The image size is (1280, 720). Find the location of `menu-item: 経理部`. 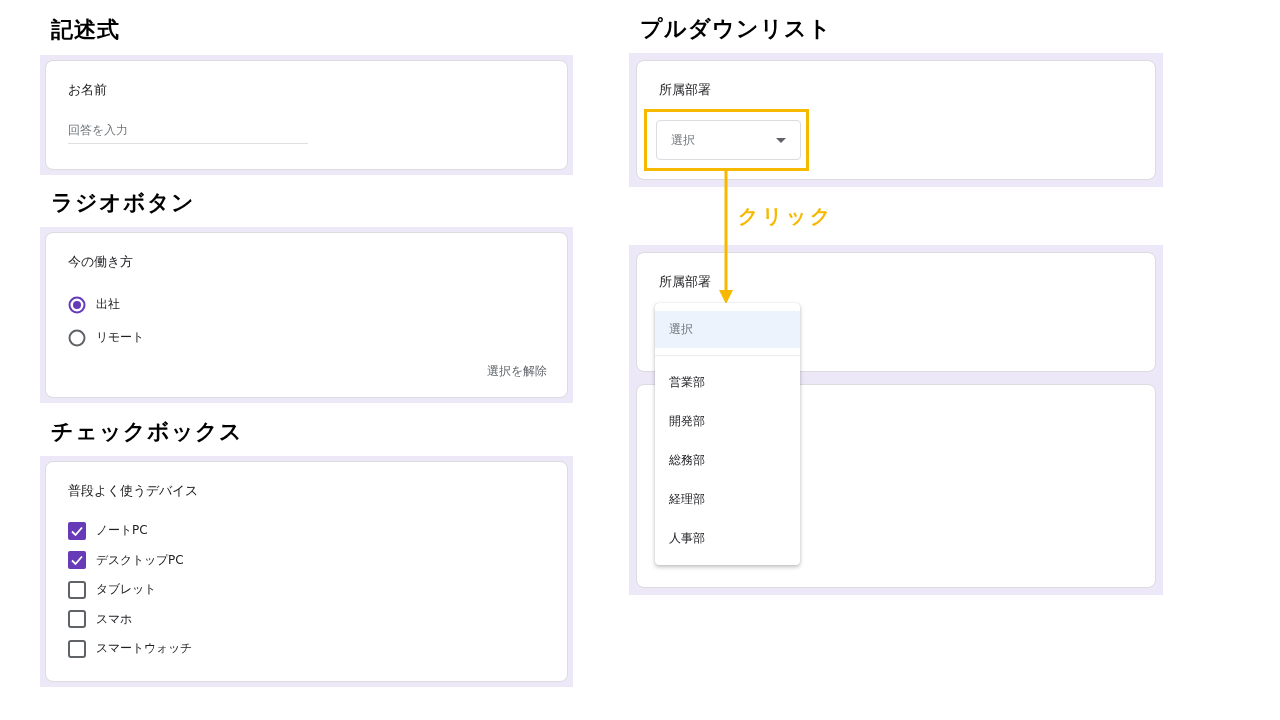

menu-item: 経理部 is located at coordinates (727, 499).